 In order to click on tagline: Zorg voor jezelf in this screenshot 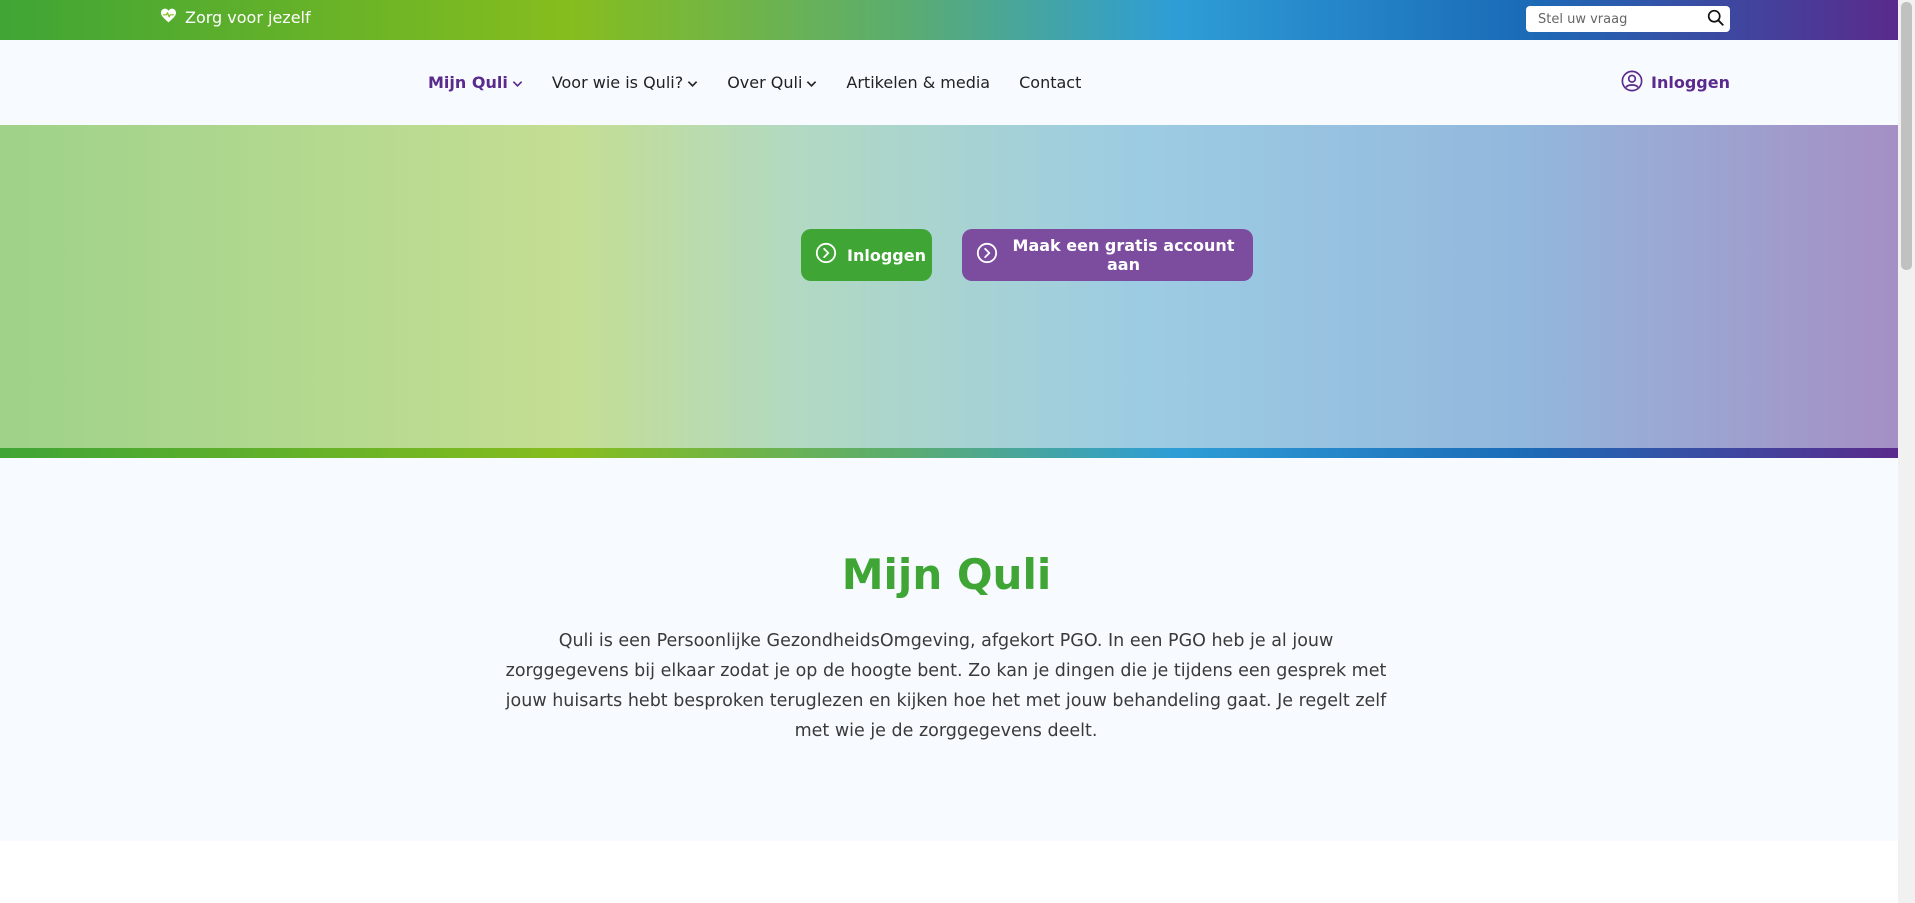, I will do `click(235, 17)`.